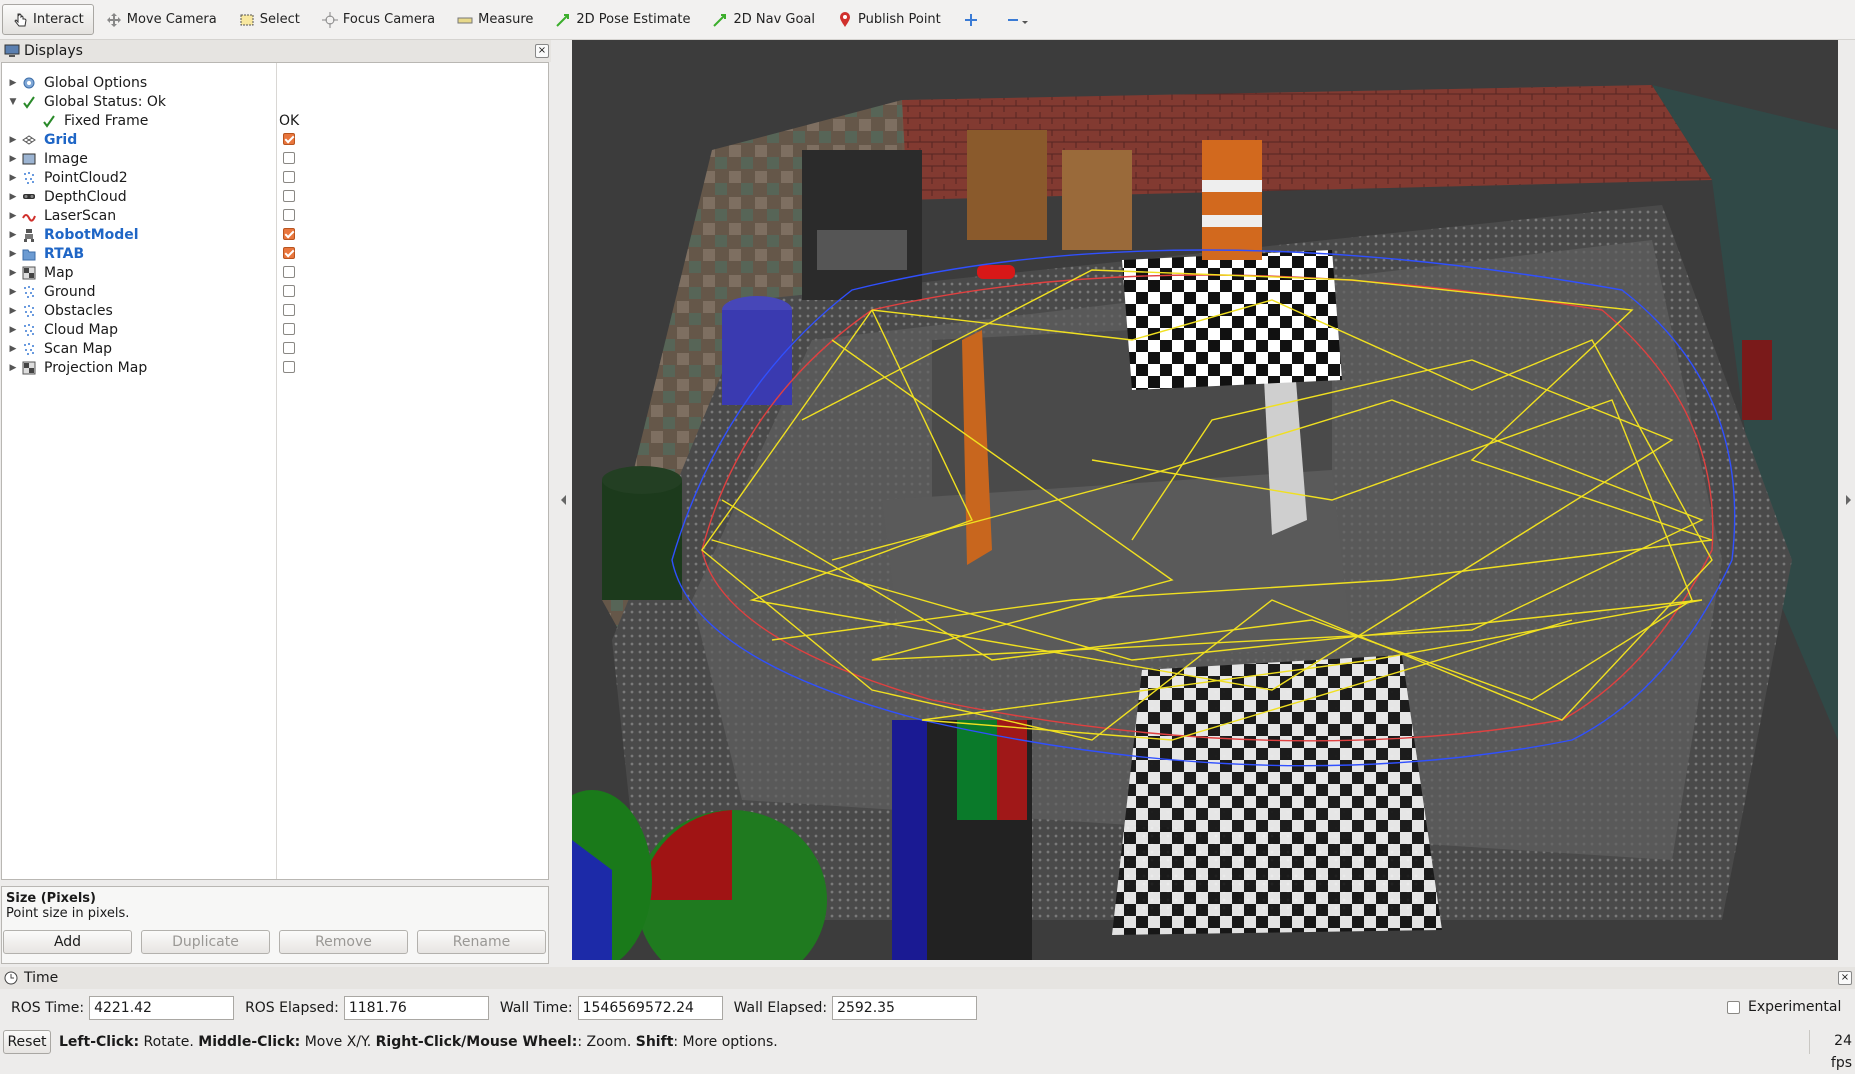 The image size is (1855, 1074). What do you see at coordinates (81, 329) in the screenshot?
I see `tree-item-label: Cloud Map` at bounding box center [81, 329].